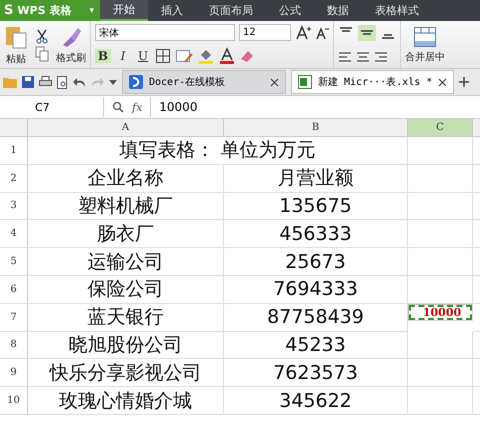  Describe the element at coordinates (305, 82) in the screenshot. I see `spreadsheet-icon` at that location.